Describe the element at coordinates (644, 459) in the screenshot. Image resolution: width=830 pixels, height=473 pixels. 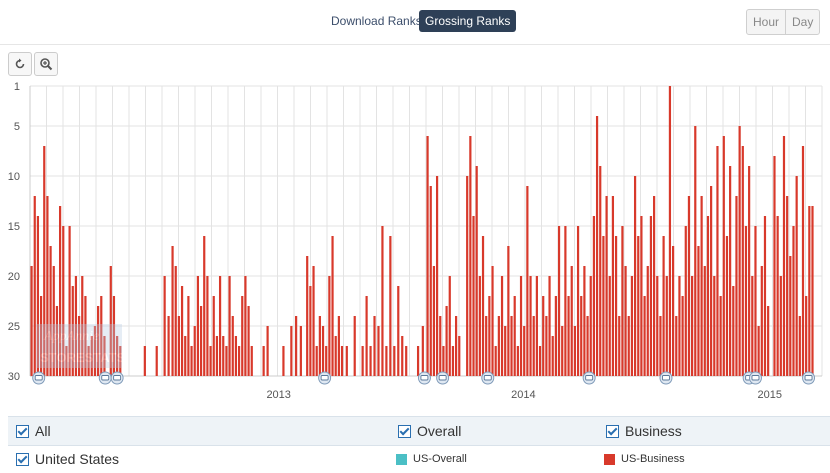
I see `legend-us-business: US-Business` at that location.